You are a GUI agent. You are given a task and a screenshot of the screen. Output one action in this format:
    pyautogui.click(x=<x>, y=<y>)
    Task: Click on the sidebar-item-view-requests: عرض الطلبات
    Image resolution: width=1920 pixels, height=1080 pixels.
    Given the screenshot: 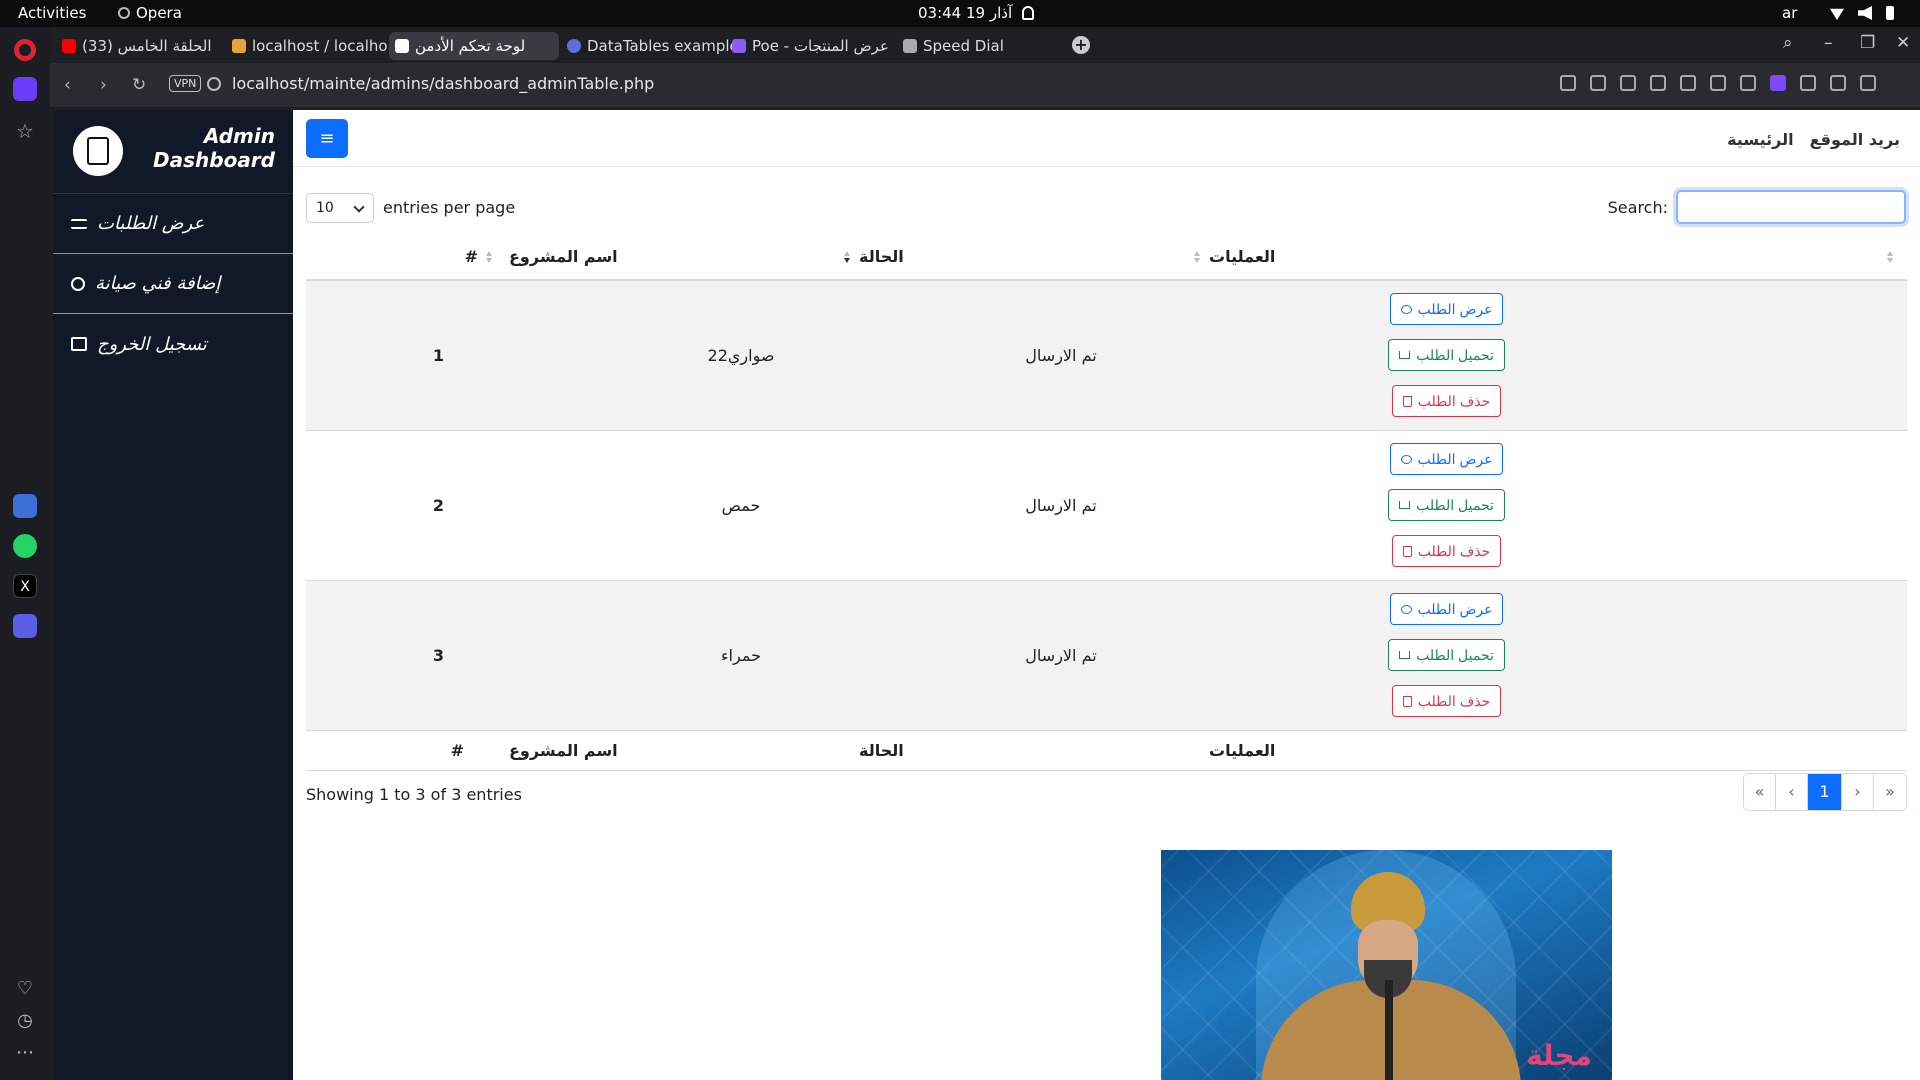 What is the action you would take?
    pyautogui.click(x=173, y=224)
    